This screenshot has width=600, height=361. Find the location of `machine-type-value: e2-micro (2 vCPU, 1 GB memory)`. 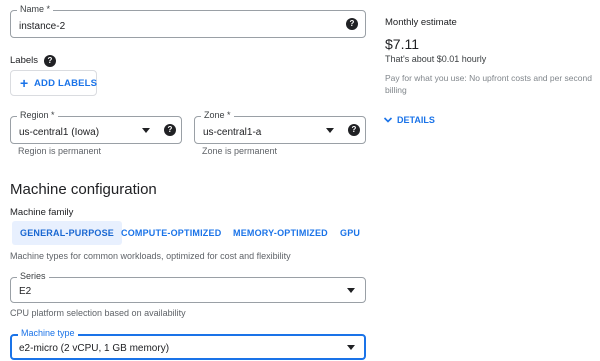

machine-type-value: e2-micro (2 vCPU, 1 GB memory) is located at coordinates (94, 348).